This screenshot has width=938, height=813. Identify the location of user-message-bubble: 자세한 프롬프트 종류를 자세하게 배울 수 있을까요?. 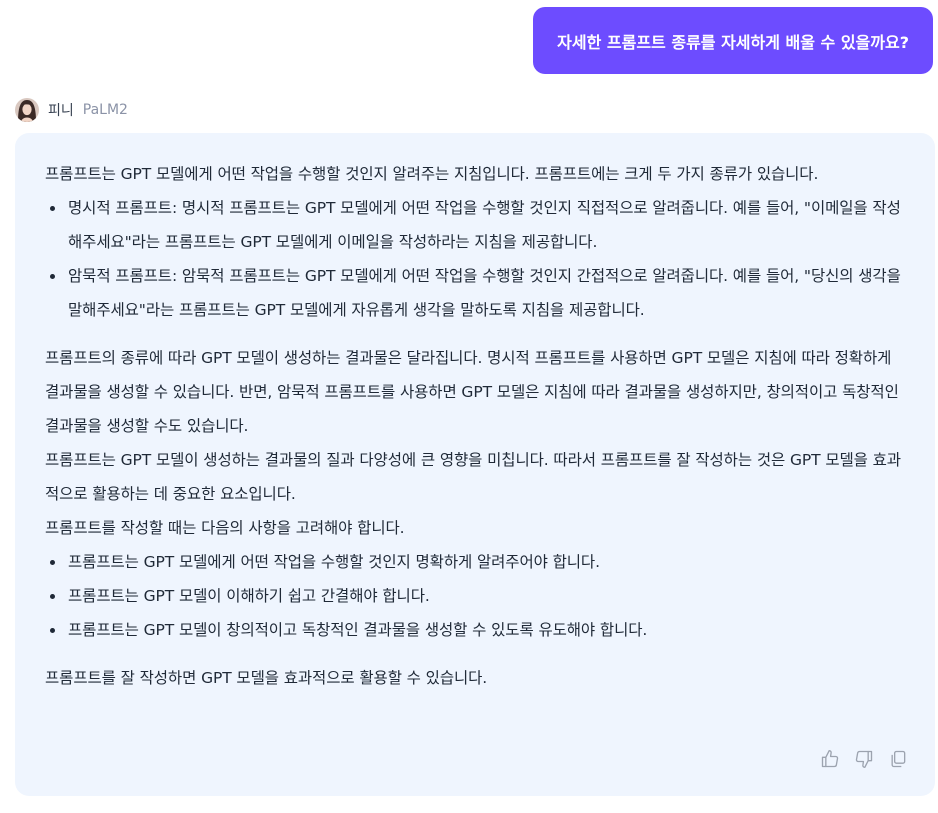
(733, 40).